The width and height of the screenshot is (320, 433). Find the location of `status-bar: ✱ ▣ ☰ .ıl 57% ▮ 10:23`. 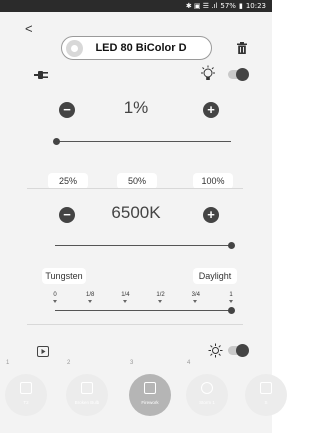

status-bar: ✱ ▣ ☰ .ıl 57% ▮ 10:23 is located at coordinates (136, 6).